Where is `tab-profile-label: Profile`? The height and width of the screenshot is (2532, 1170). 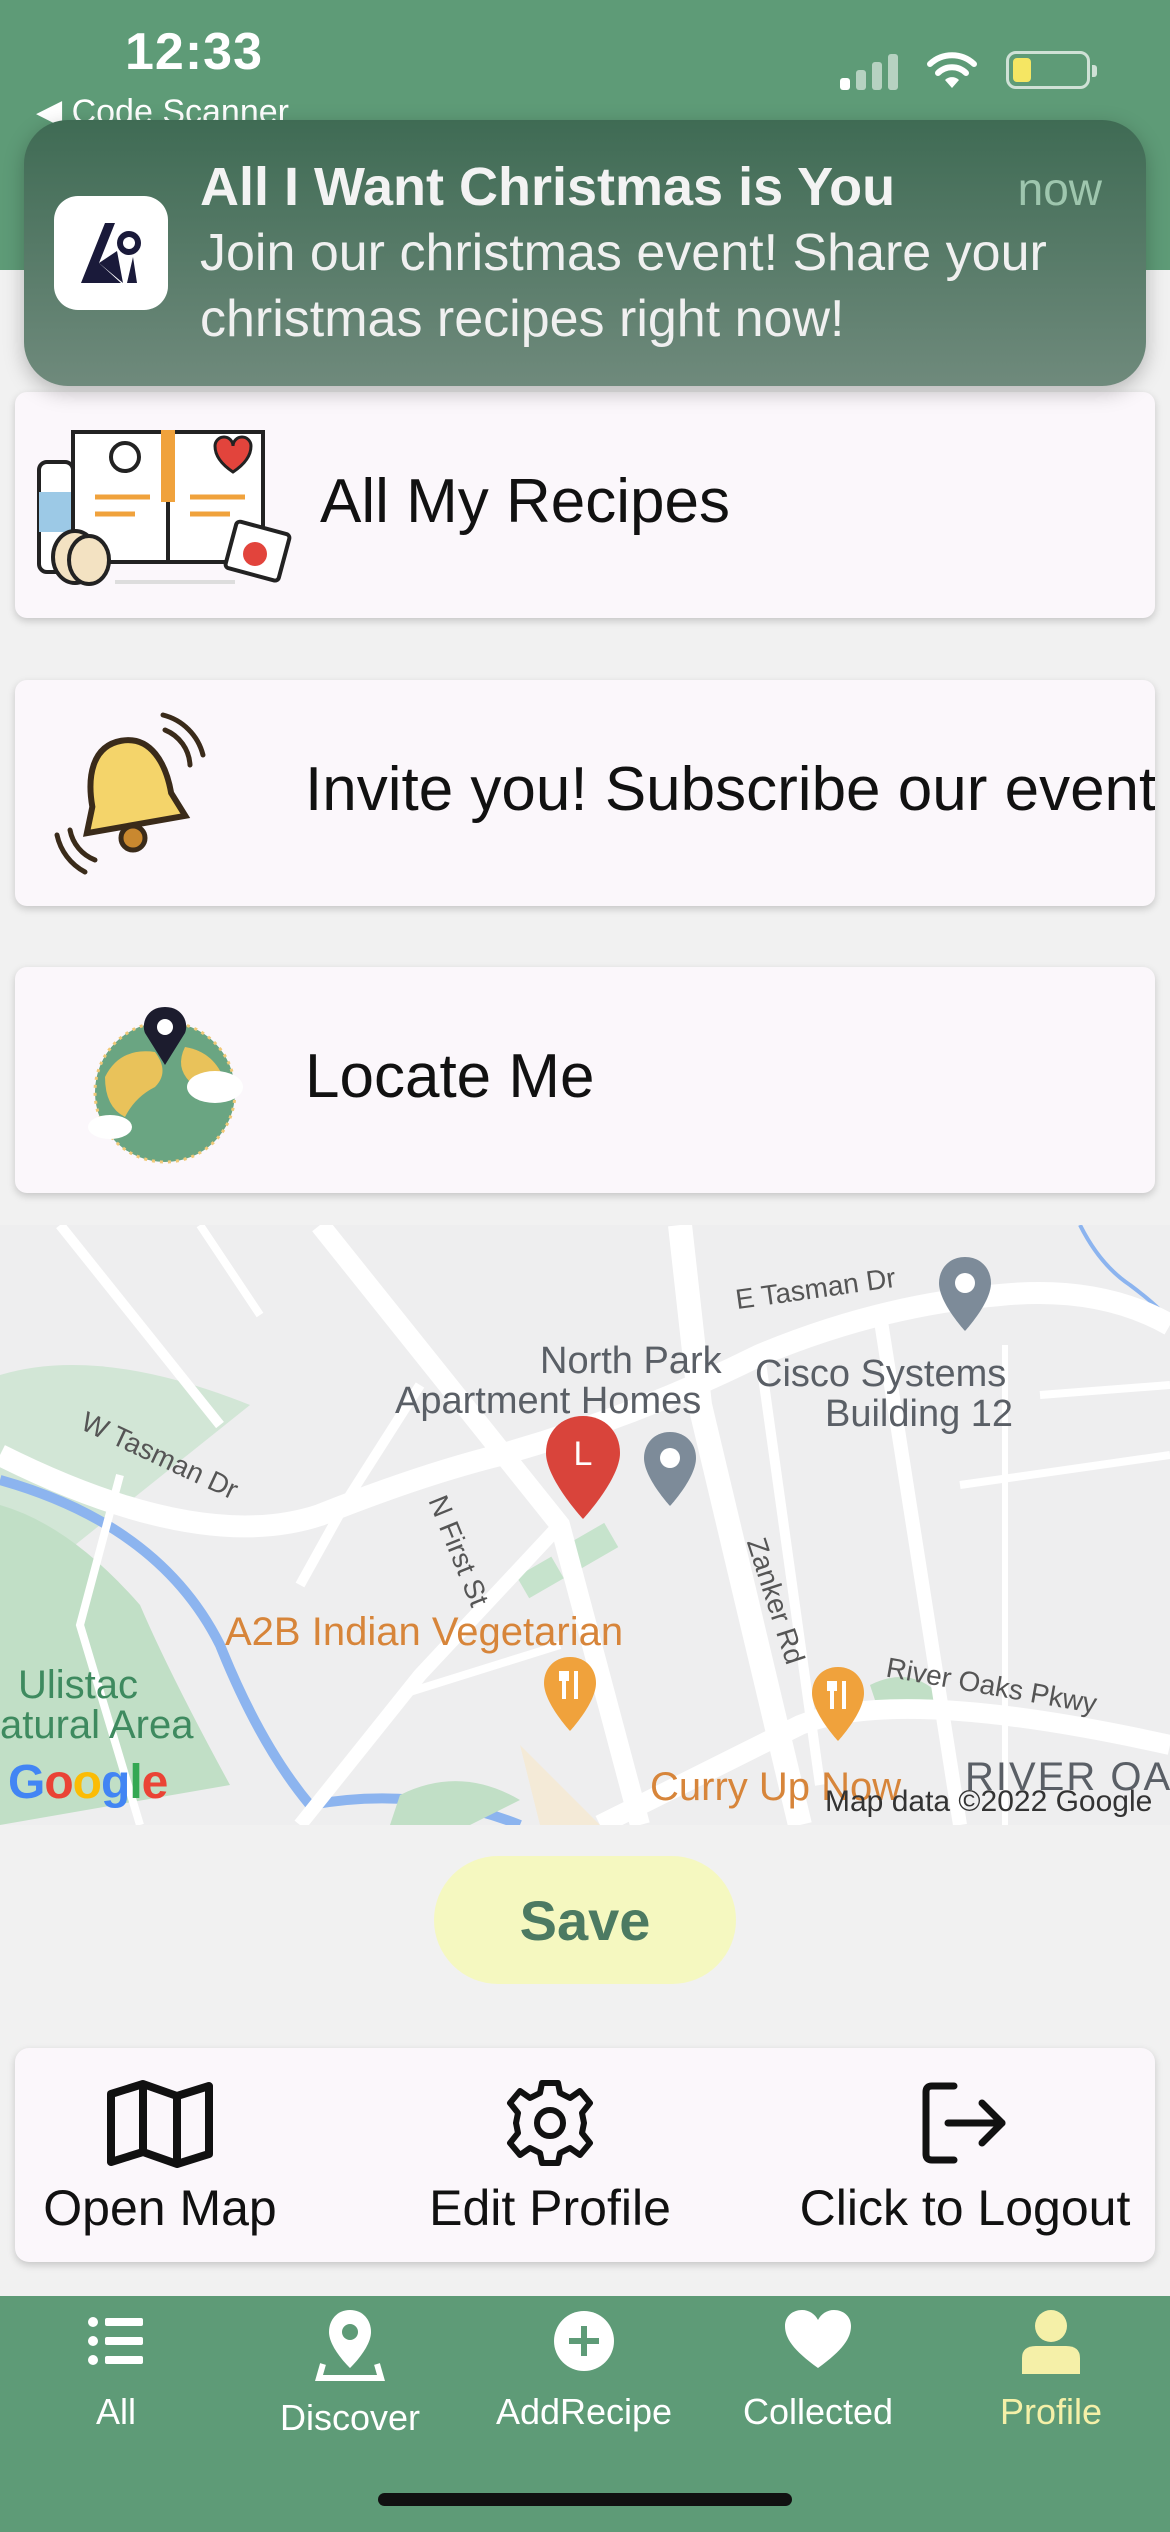
tab-profile-label: Profile is located at coordinates (1051, 2411).